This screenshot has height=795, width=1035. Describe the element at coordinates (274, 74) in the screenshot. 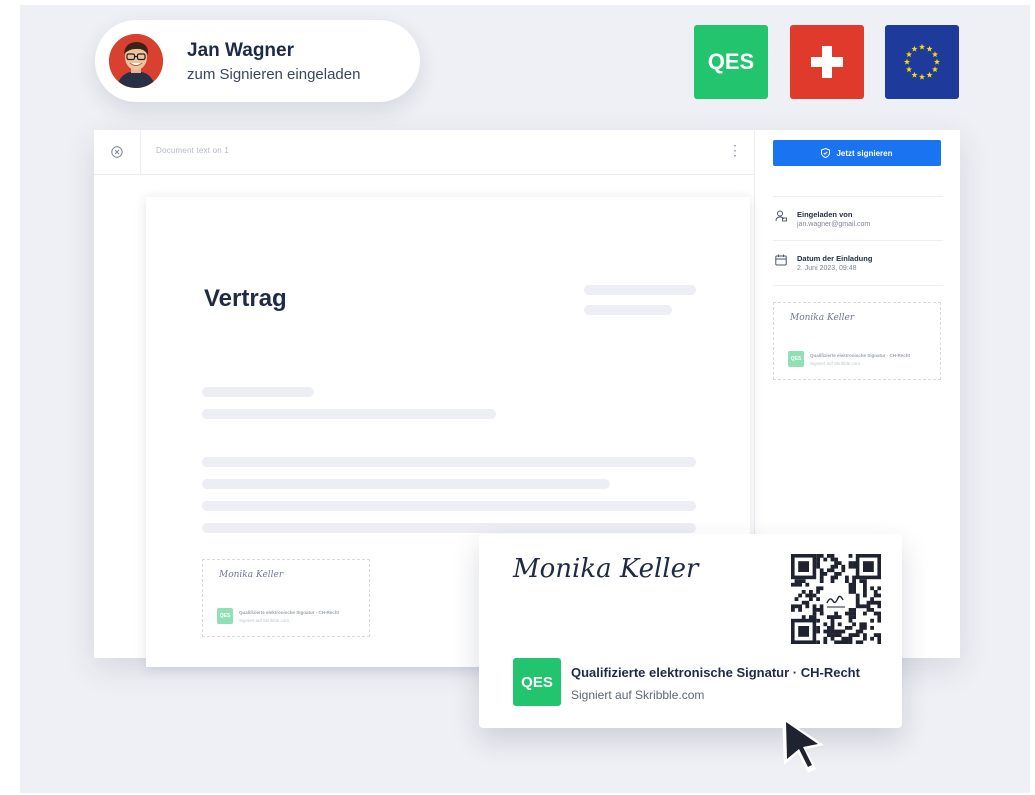

I see `invitee-status: zum Signieren eingeladen` at that location.